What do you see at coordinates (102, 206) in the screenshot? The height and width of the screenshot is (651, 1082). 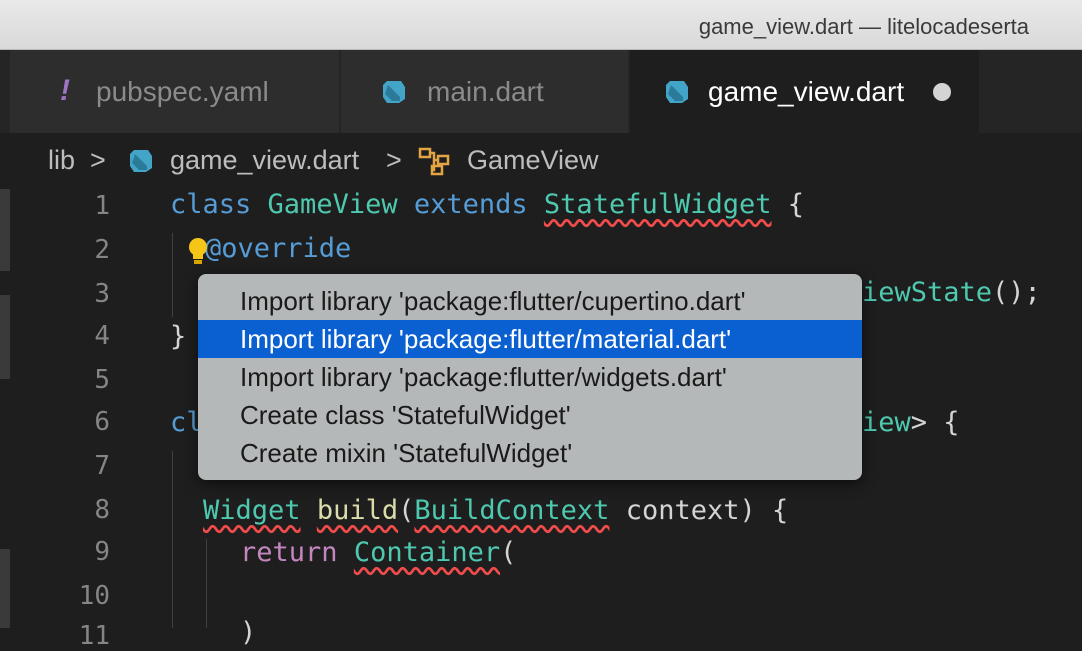 I see `line-number: 1` at bounding box center [102, 206].